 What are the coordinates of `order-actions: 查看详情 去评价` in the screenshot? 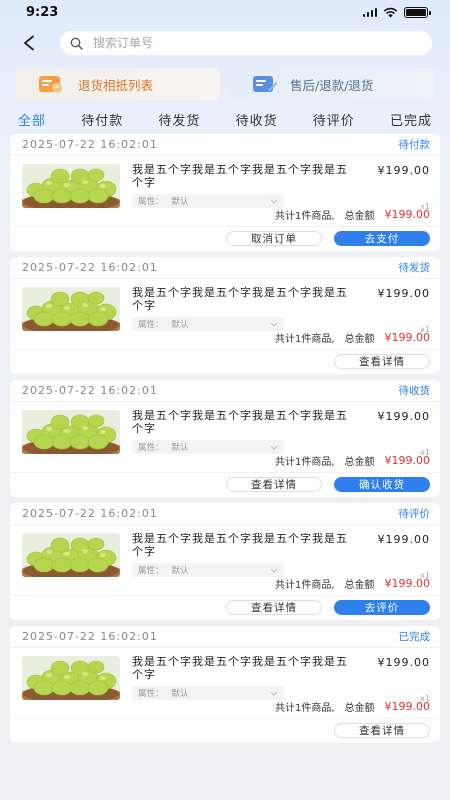 It's located at (225, 605).